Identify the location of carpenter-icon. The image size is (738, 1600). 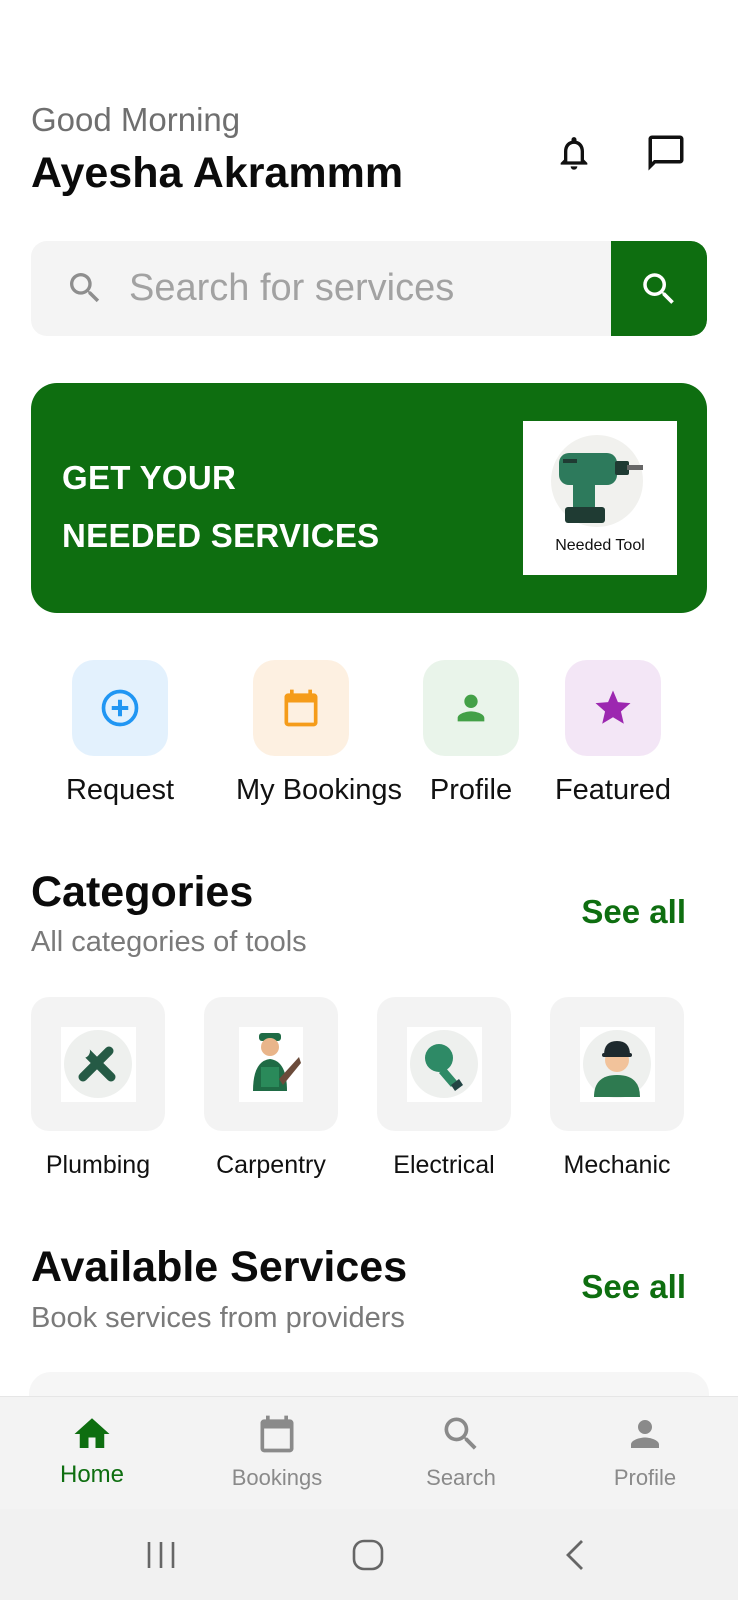
(271, 1064).